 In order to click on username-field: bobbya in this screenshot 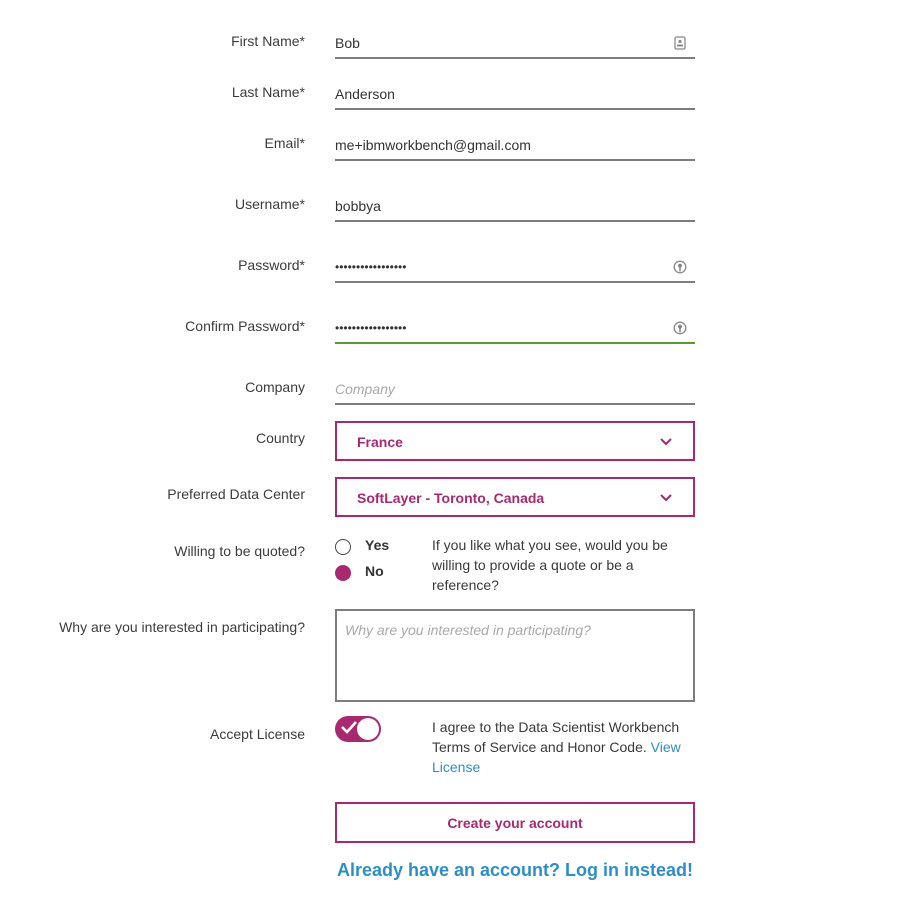, I will do `click(515, 207)`.